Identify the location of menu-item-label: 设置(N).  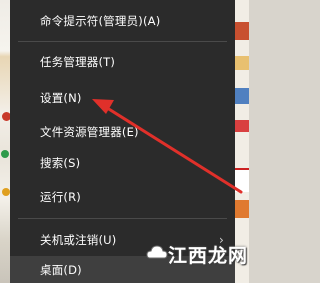
(61, 98).